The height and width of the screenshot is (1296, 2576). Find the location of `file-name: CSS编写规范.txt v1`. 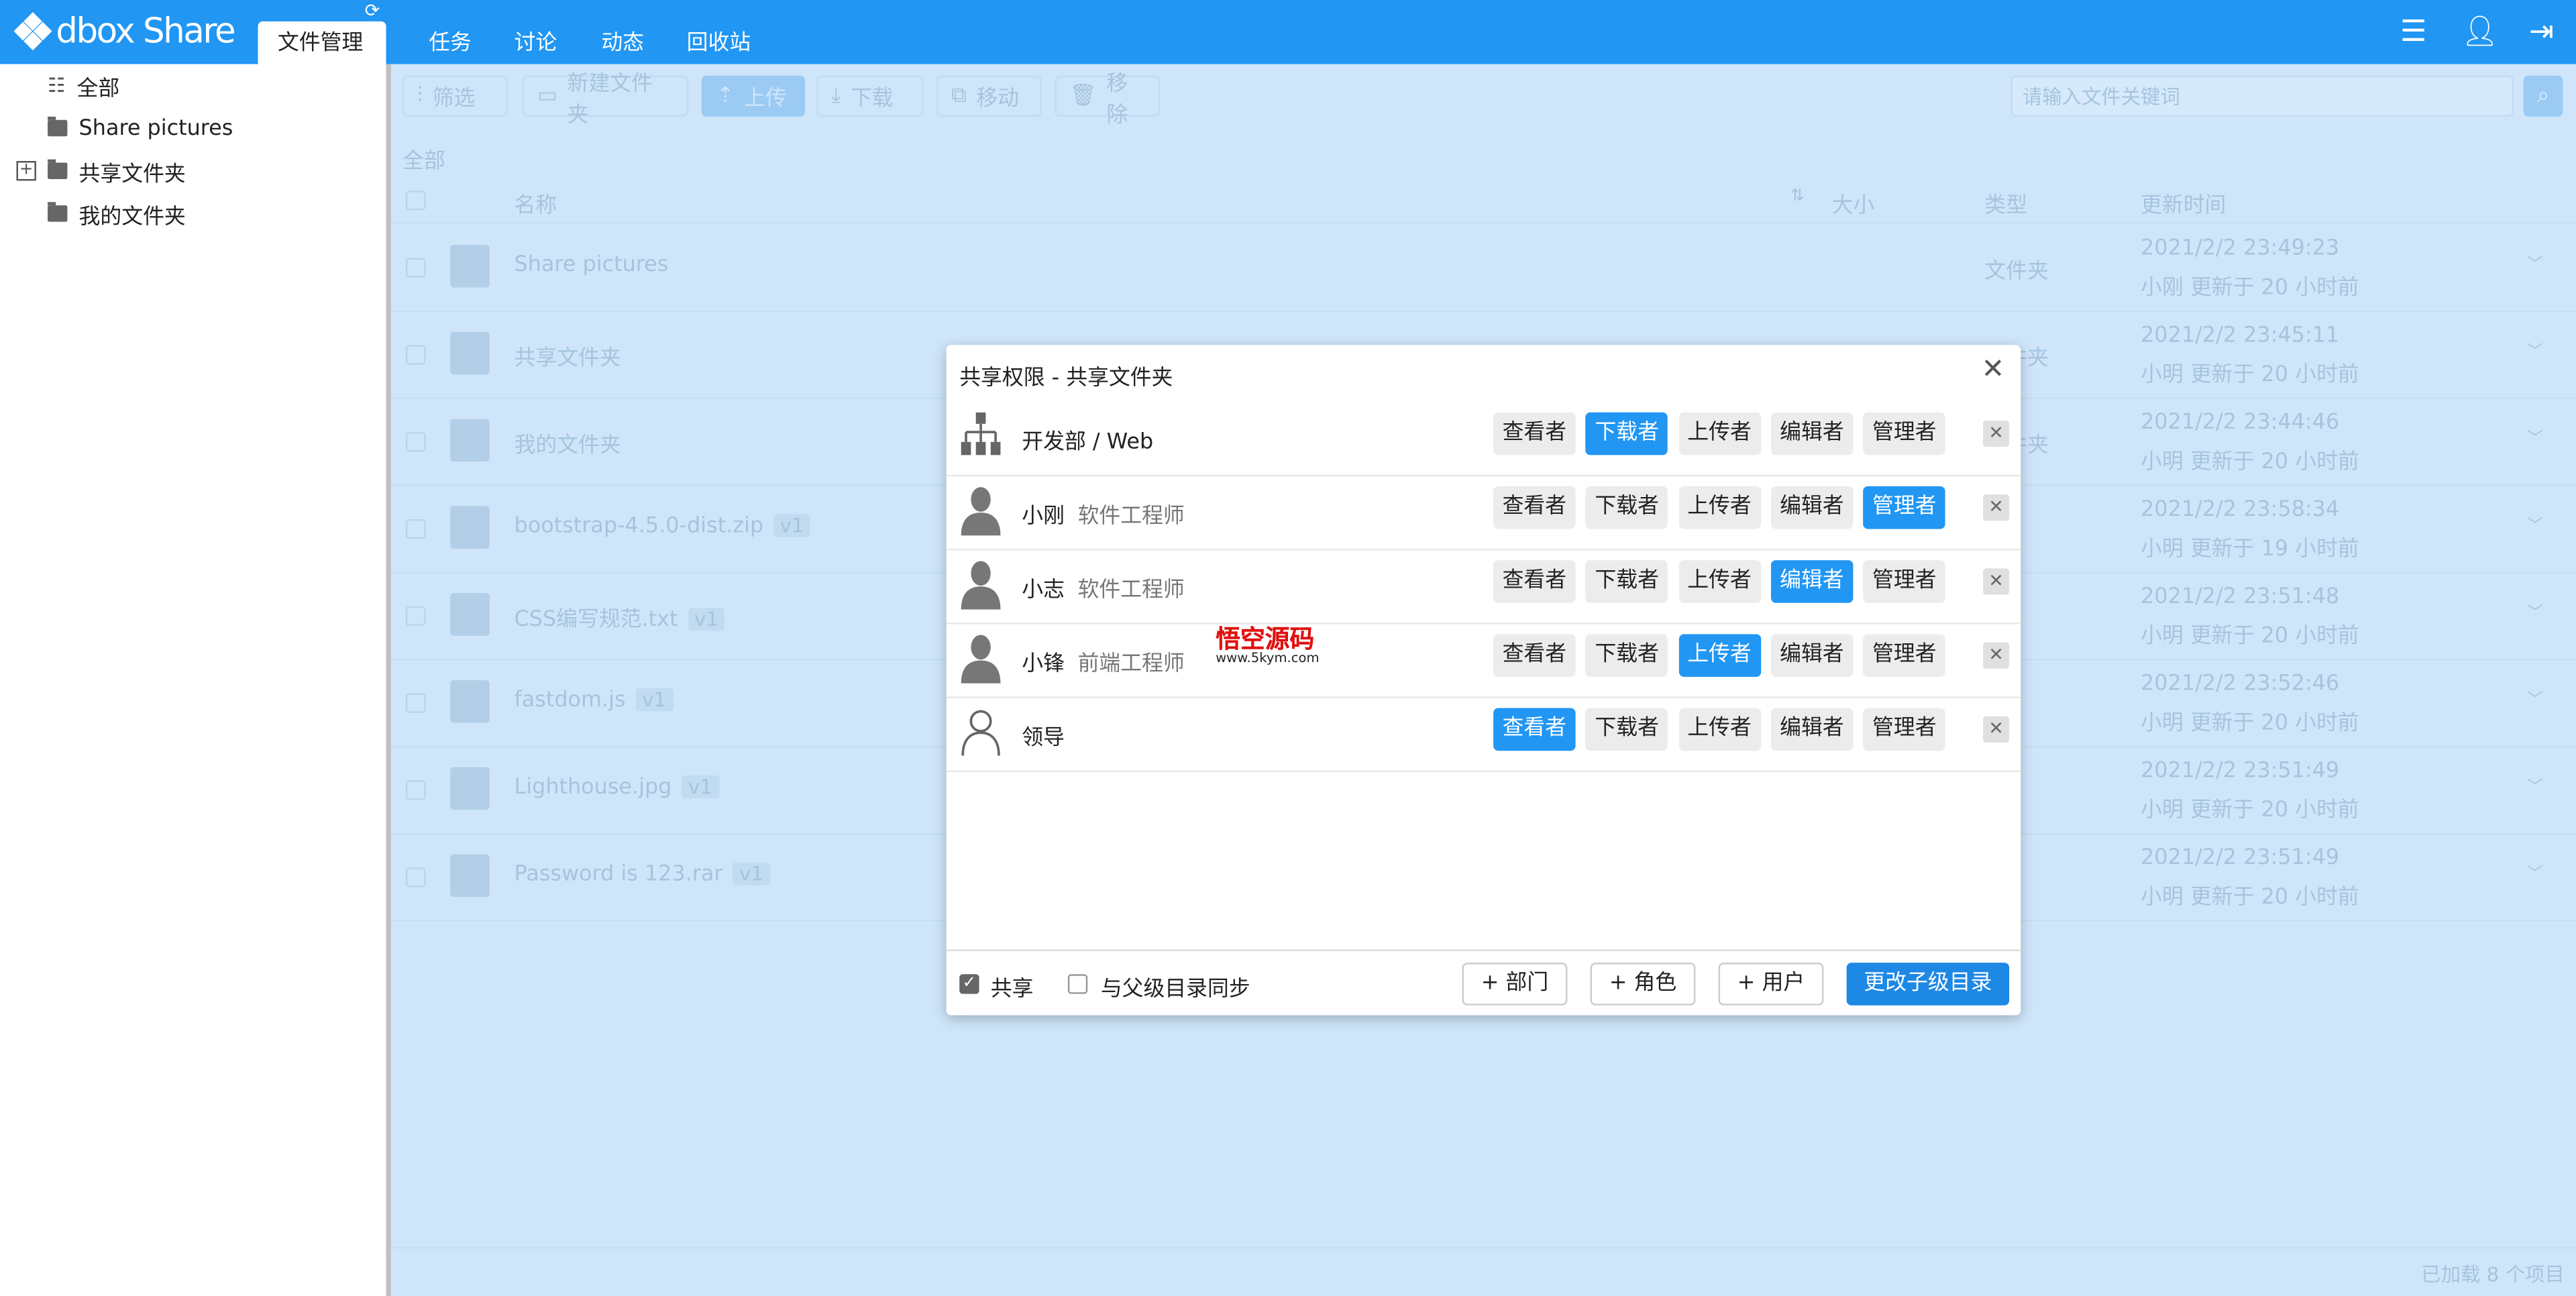

file-name: CSS编写规范.txt v1 is located at coordinates (620, 617).